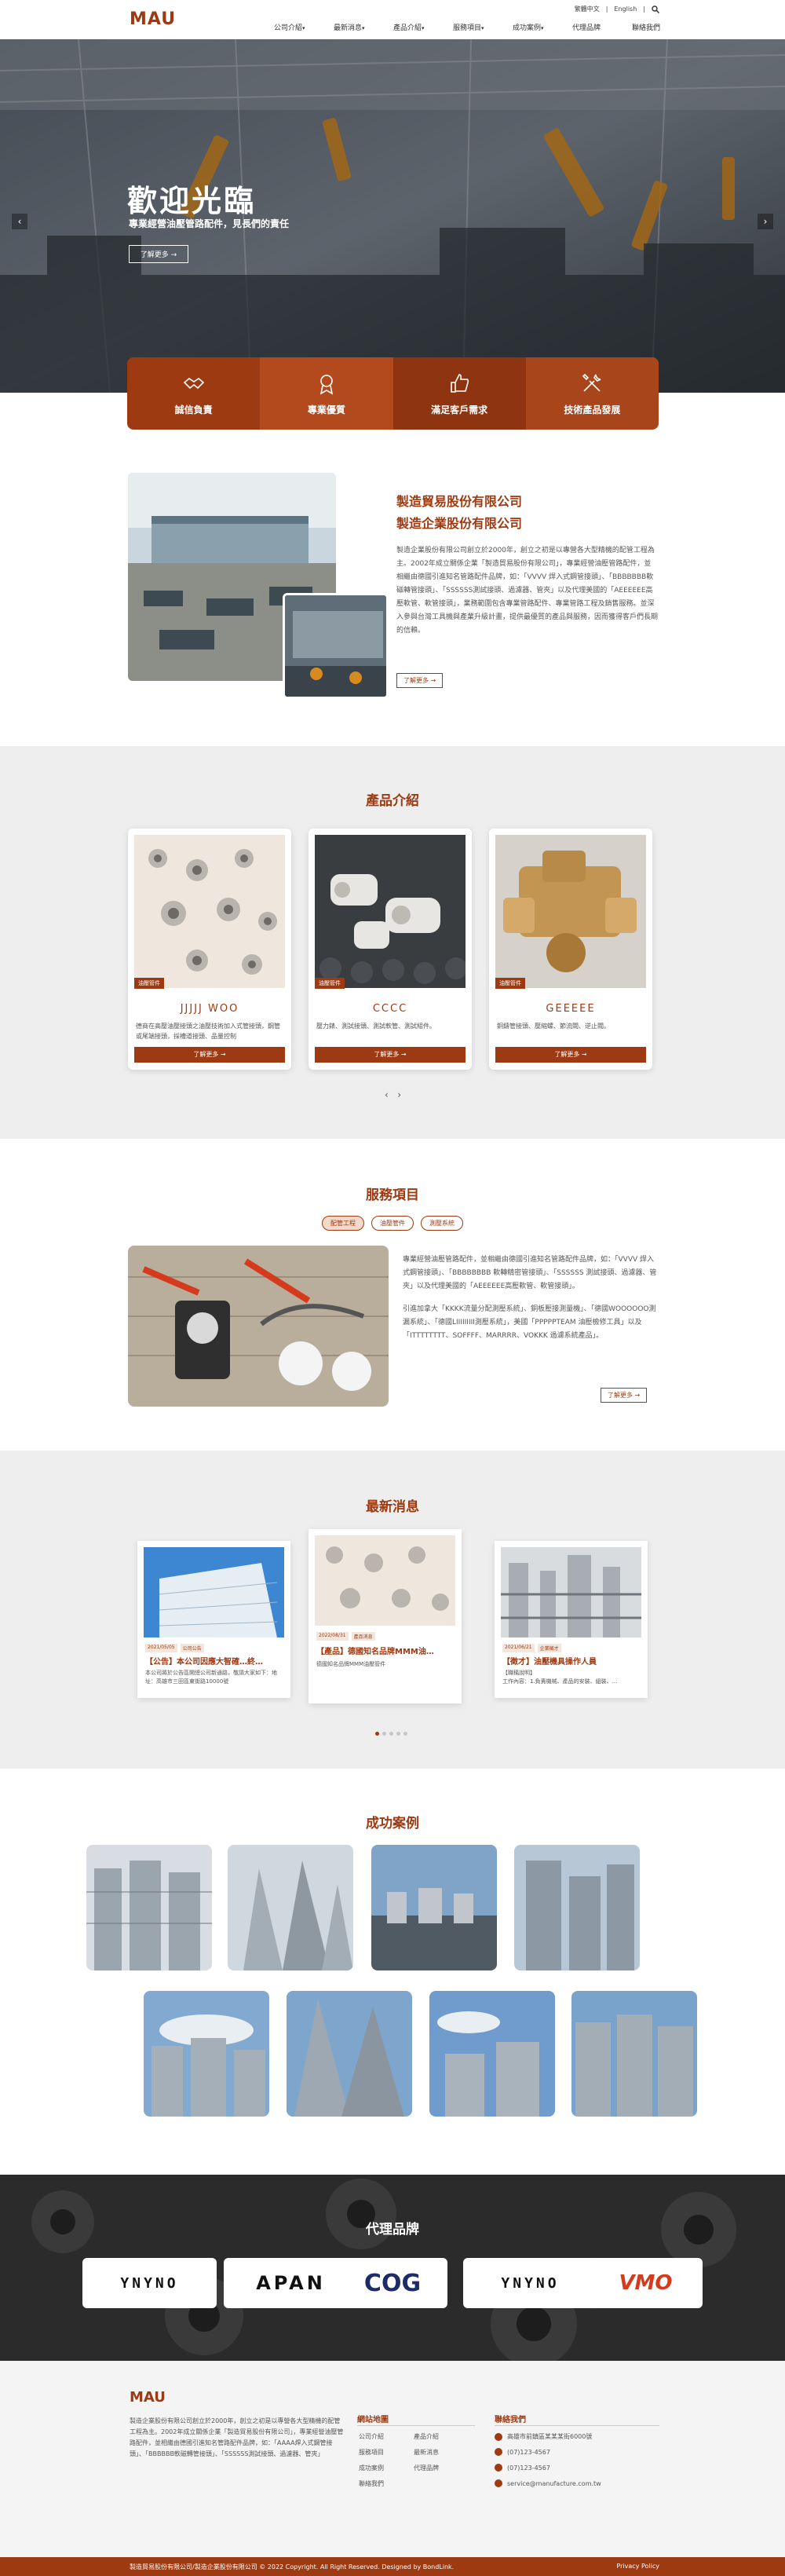 Image resolution: width=785 pixels, height=2576 pixels. What do you see at coordinates (549, 1662) in the screenshot?
I see `news-headline: 【徵才】油壓機具操作人員` at bounding box center [549, 1662].